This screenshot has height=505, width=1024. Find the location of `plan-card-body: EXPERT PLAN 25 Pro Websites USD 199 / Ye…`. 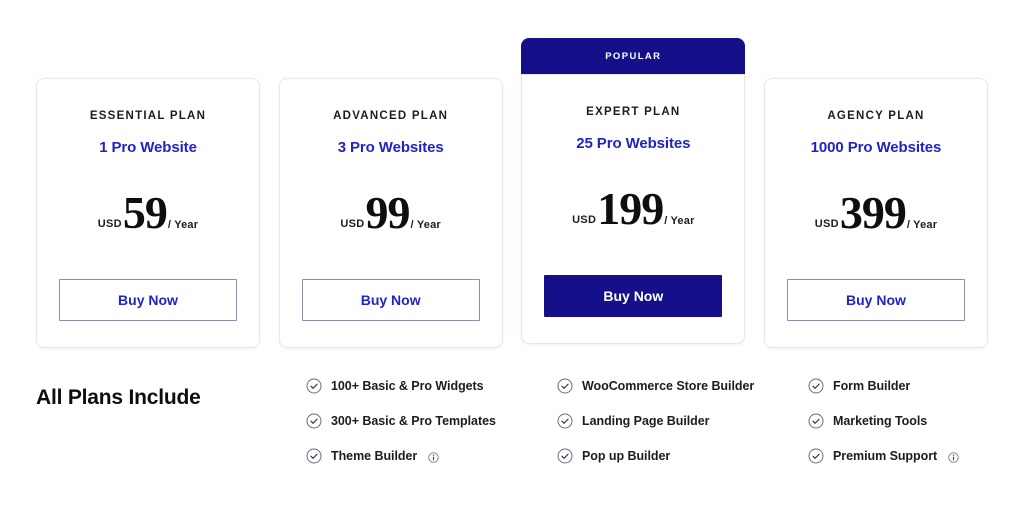

plan-card-body: EXPERT PLAN 25 Pro Websites USD 199 / Ye… is located at coordinates (633, 209).